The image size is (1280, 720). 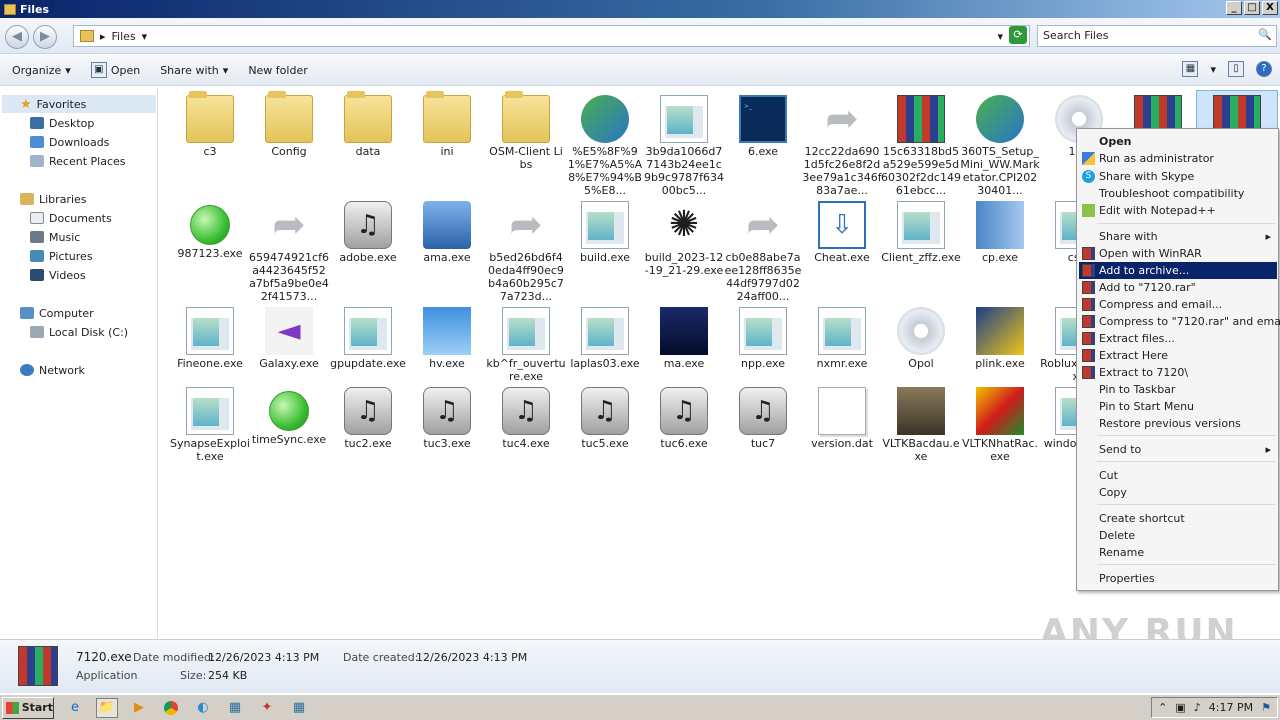 I want to click on new-folder-button: New folder, so click(x=277, y=70).